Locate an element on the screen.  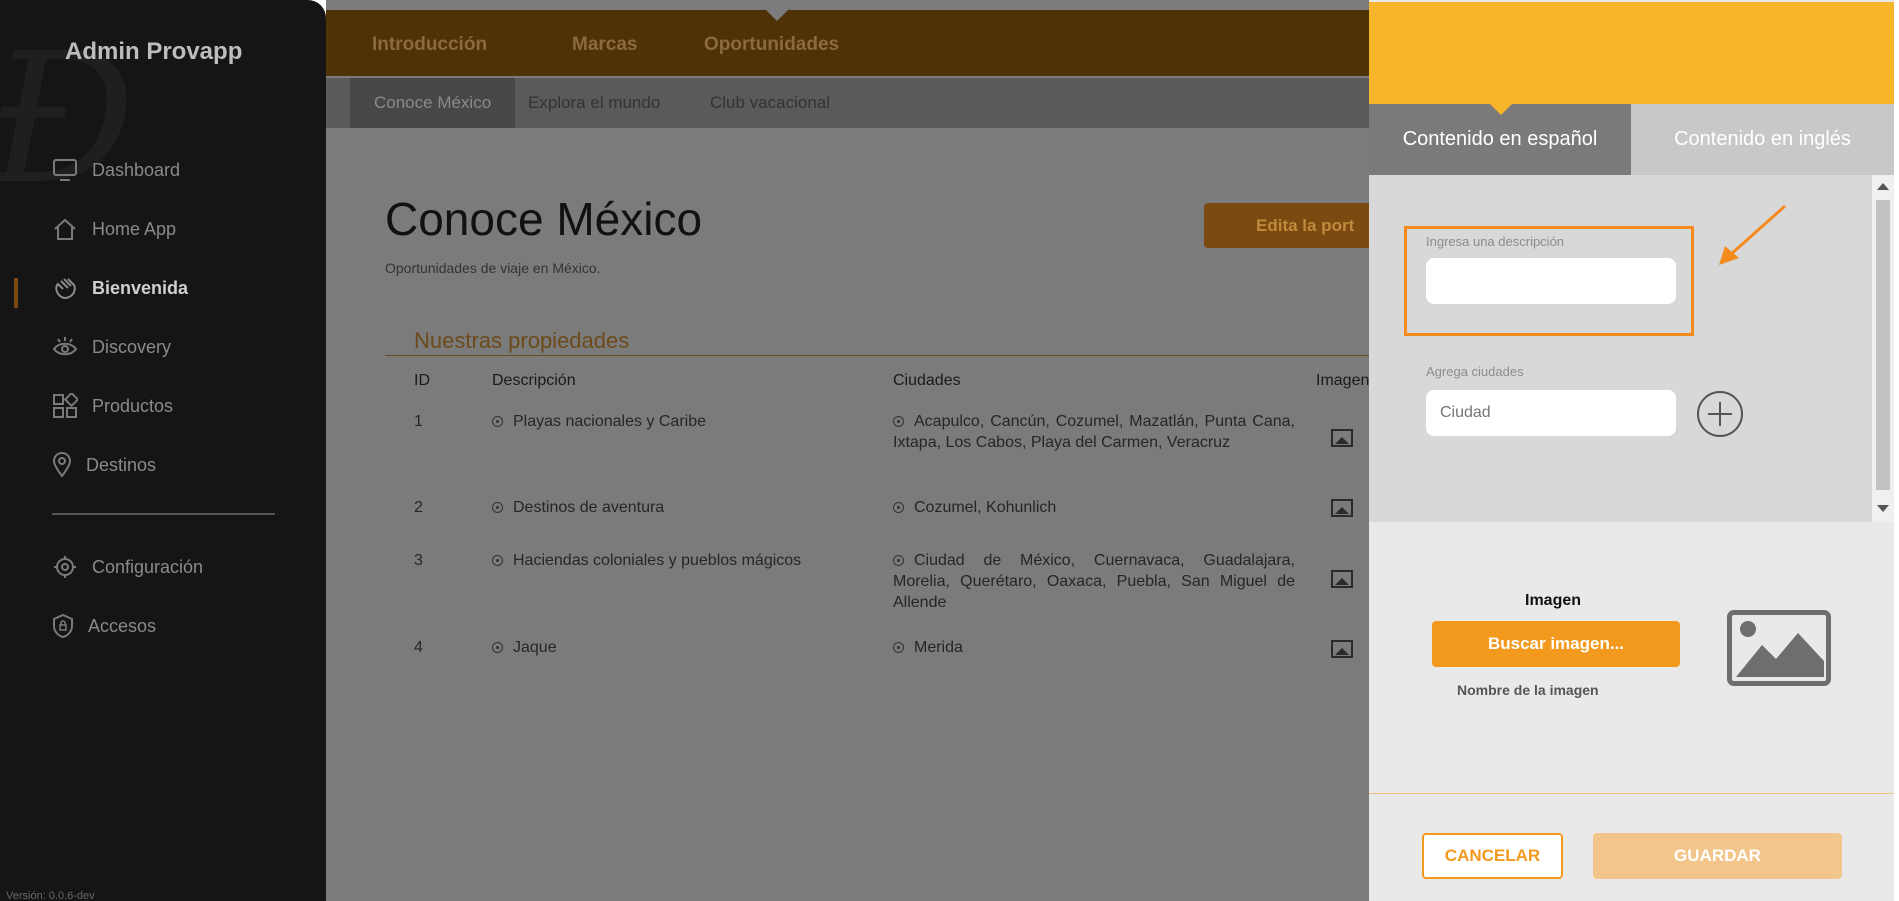
tab-caret is located at coordinates (1501, 109).